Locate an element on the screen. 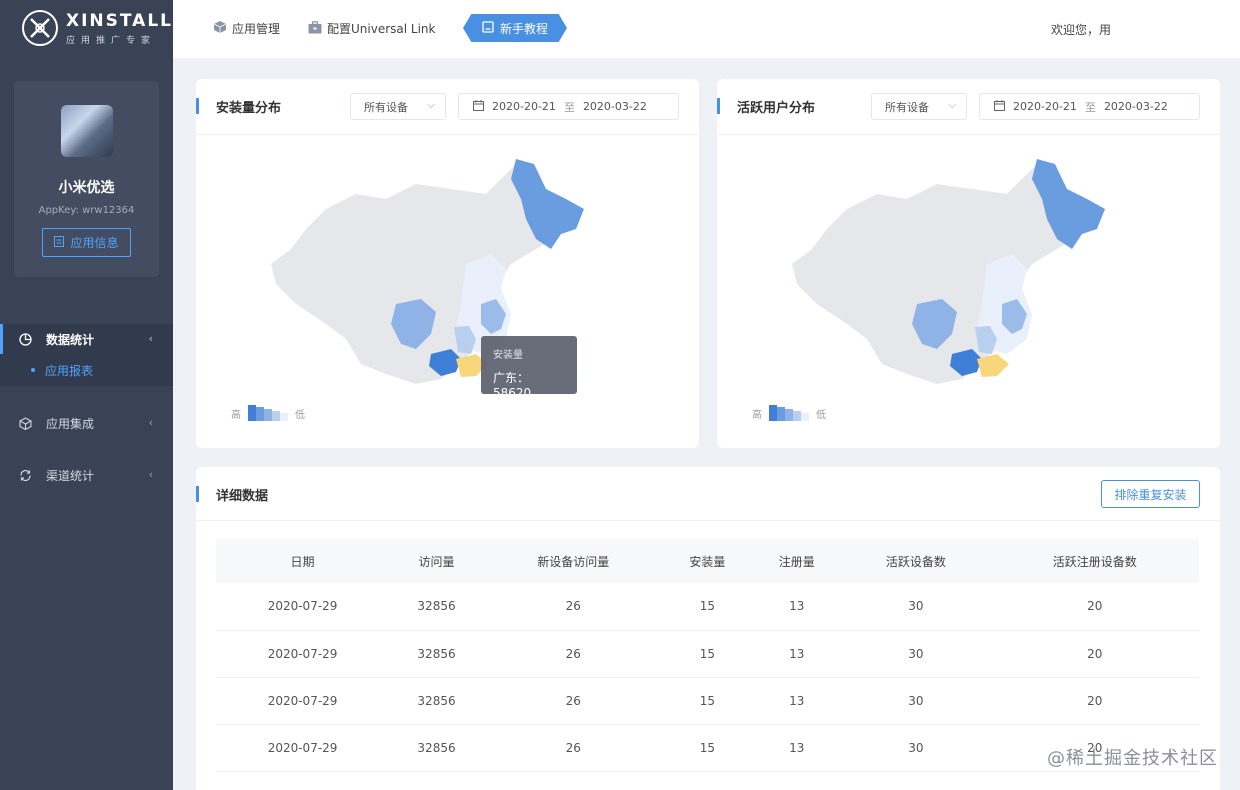 This screenshot has width=1240, height=790. sidebar-item-app-integration: 应用集成 ‹ is located at coordinates (86, 423).